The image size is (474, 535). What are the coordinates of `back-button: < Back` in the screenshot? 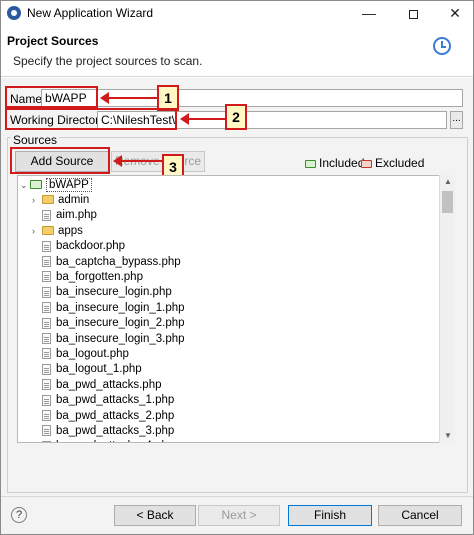 It's located at (155, 515).